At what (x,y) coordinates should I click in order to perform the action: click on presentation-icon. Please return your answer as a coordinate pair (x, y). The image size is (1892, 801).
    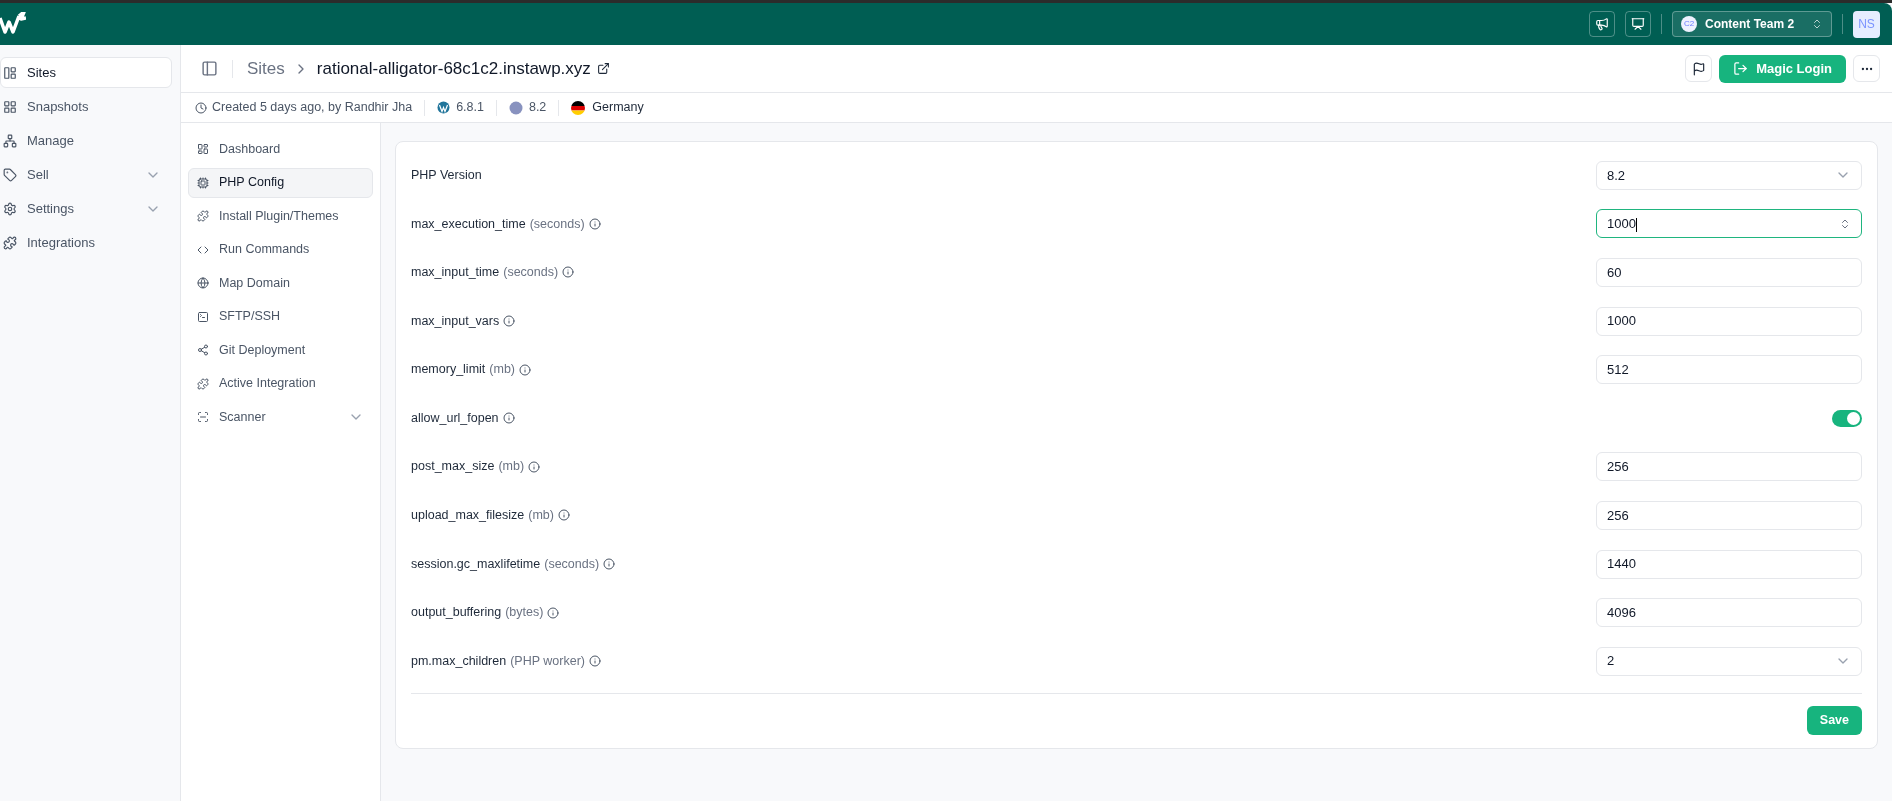
    Looking at the image, I should click on (1638, 24).